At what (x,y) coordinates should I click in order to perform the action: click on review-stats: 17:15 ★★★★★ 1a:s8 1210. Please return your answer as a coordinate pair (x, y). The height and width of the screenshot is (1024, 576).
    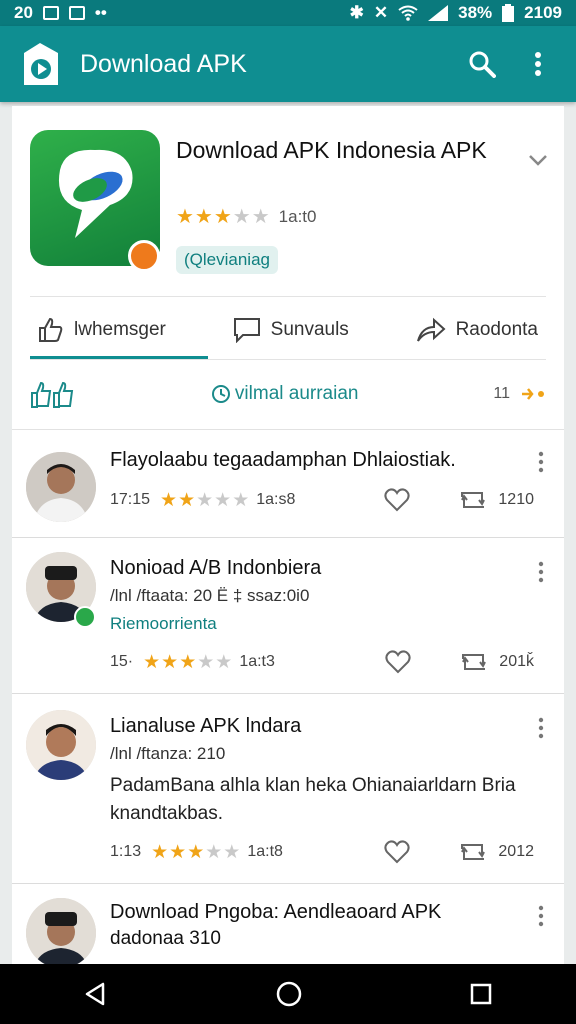
    Looking at the image, I should click on (322, 500).